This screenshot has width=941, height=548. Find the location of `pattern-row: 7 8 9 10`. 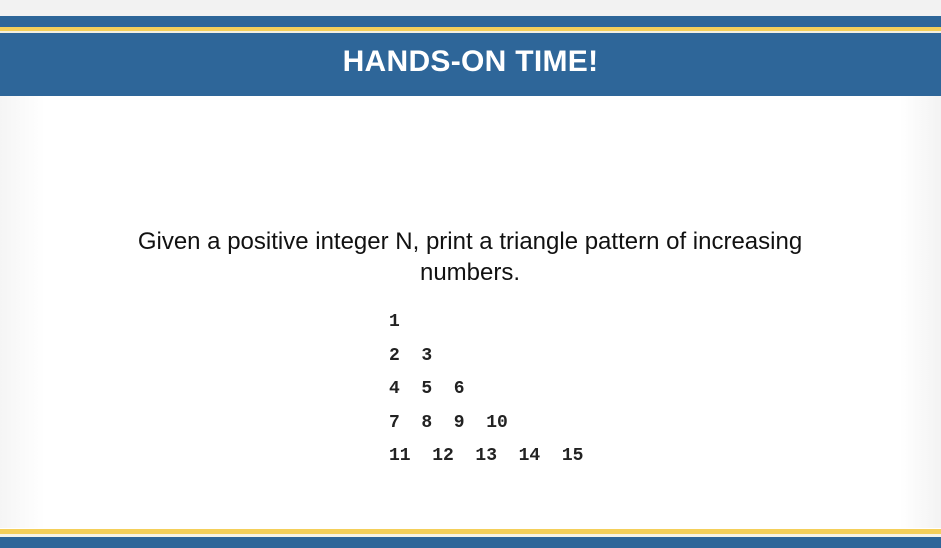

pattern-row: 7 8 9 10 is located at coordinates (448, 422).